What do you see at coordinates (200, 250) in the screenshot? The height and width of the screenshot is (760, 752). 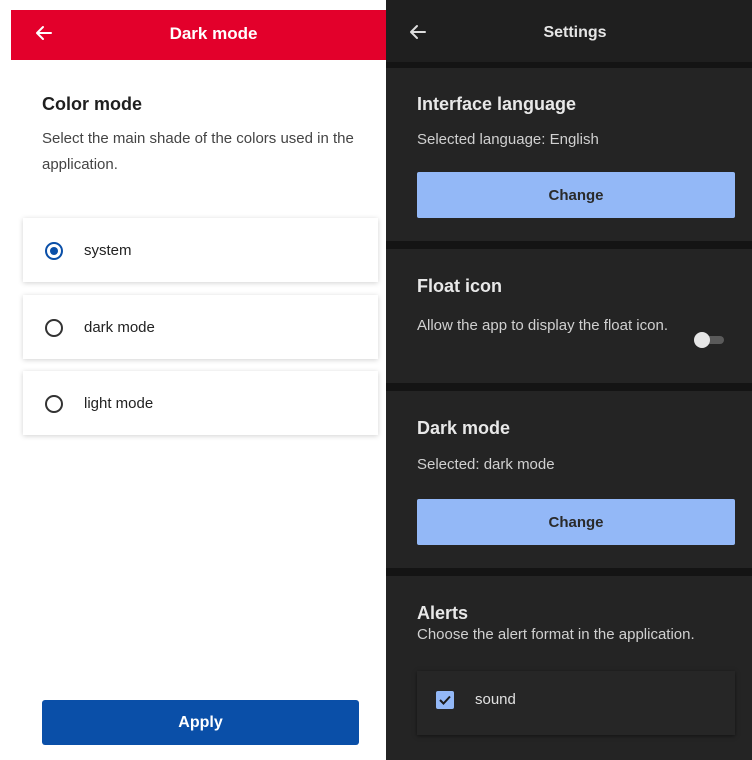 I see `option-system: system` at bounding box center [200, 250].